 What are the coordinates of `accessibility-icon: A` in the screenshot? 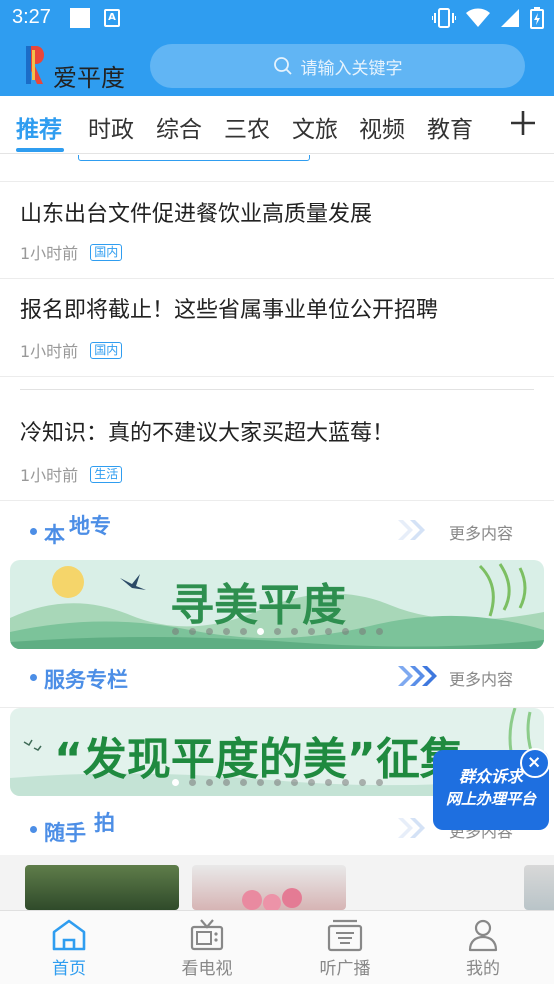 It's located at (112, 18).